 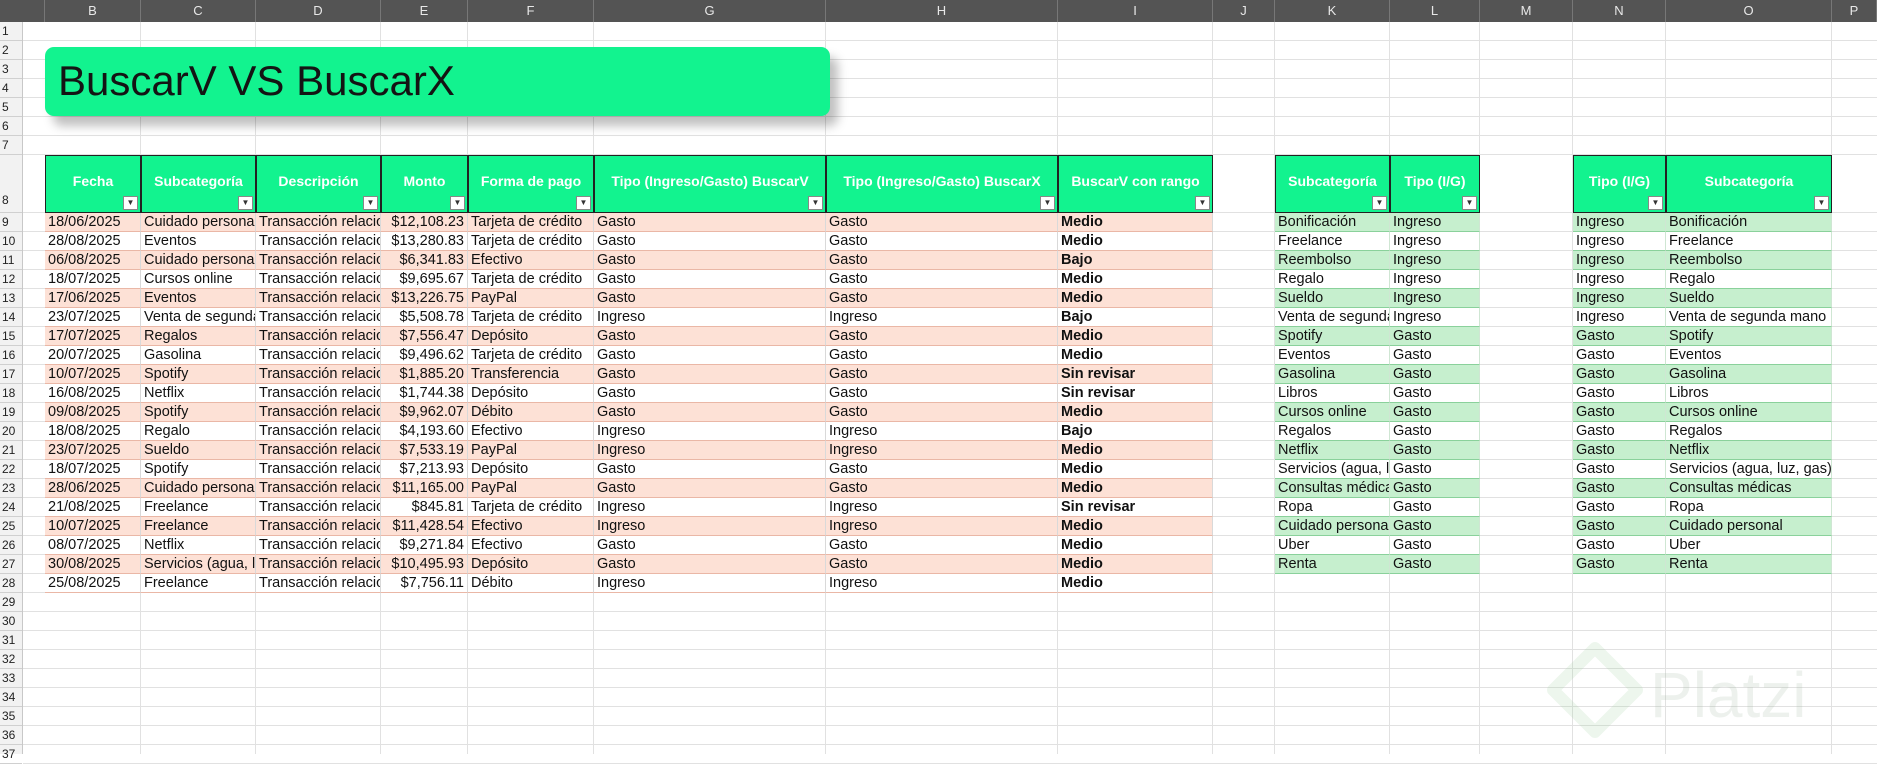 What do you see at coordinates (424, 393) in the screenshot?
I see `table-cell: $1,744.38` at bounding box center [424, 393].